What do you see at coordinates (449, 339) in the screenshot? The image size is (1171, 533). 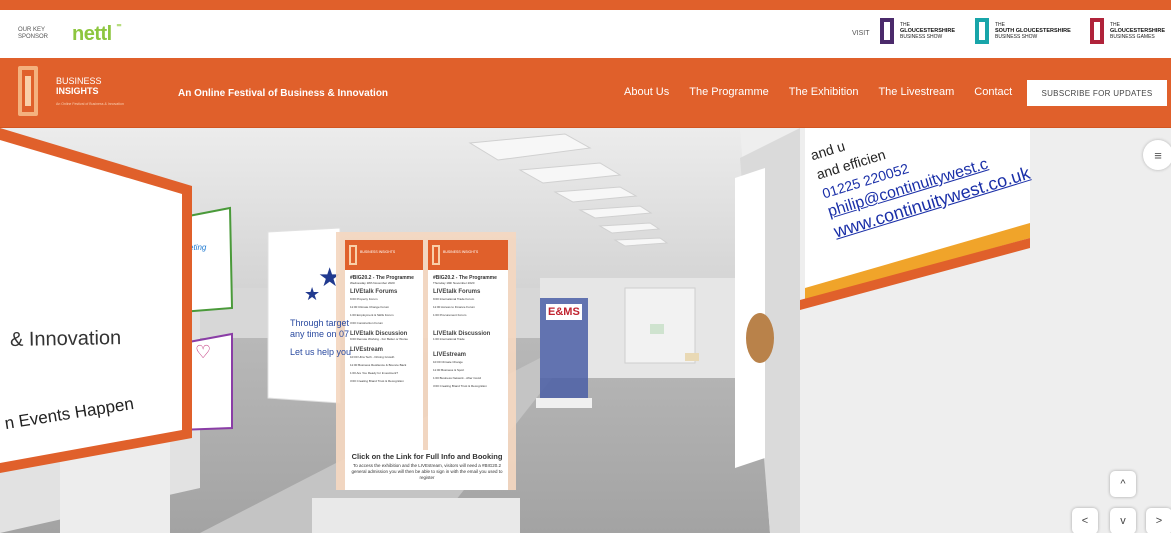 I see `col2-item2-0: 1:00 International Trade` at bounding box center [449, 339].